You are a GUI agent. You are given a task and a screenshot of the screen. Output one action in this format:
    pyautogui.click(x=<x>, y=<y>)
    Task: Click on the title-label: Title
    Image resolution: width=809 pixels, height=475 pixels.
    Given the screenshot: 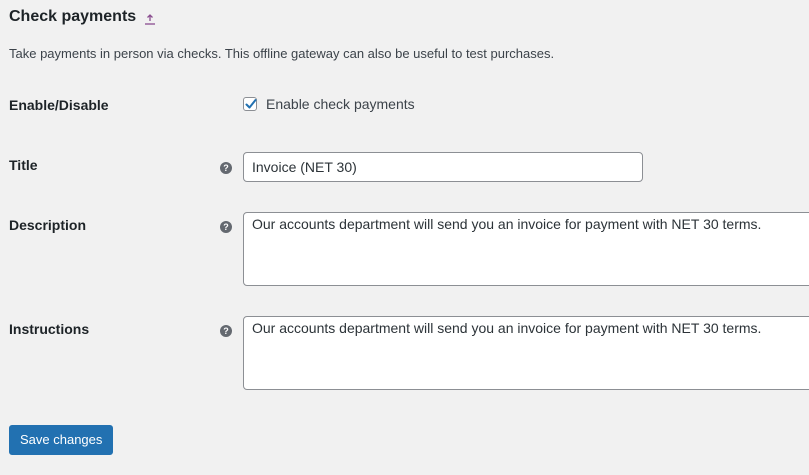 What is the action you would take?
    pyautogui.click(x=23, y=165)
    